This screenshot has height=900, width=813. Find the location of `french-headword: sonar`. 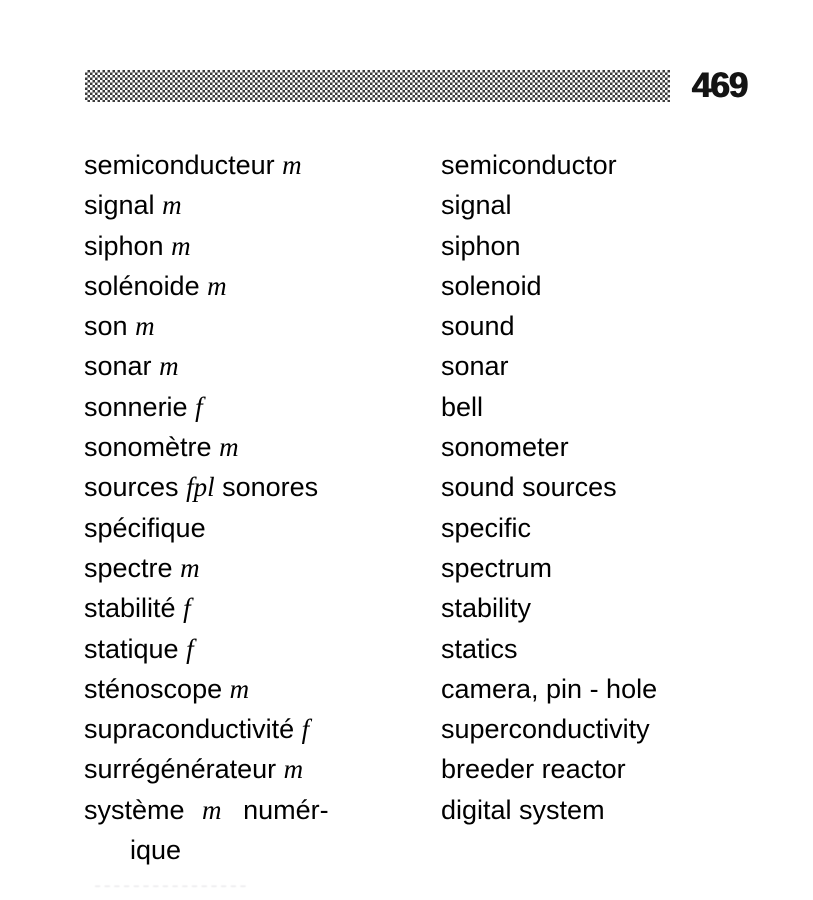

french-headword: sonar is located at coordinates (118, 366).